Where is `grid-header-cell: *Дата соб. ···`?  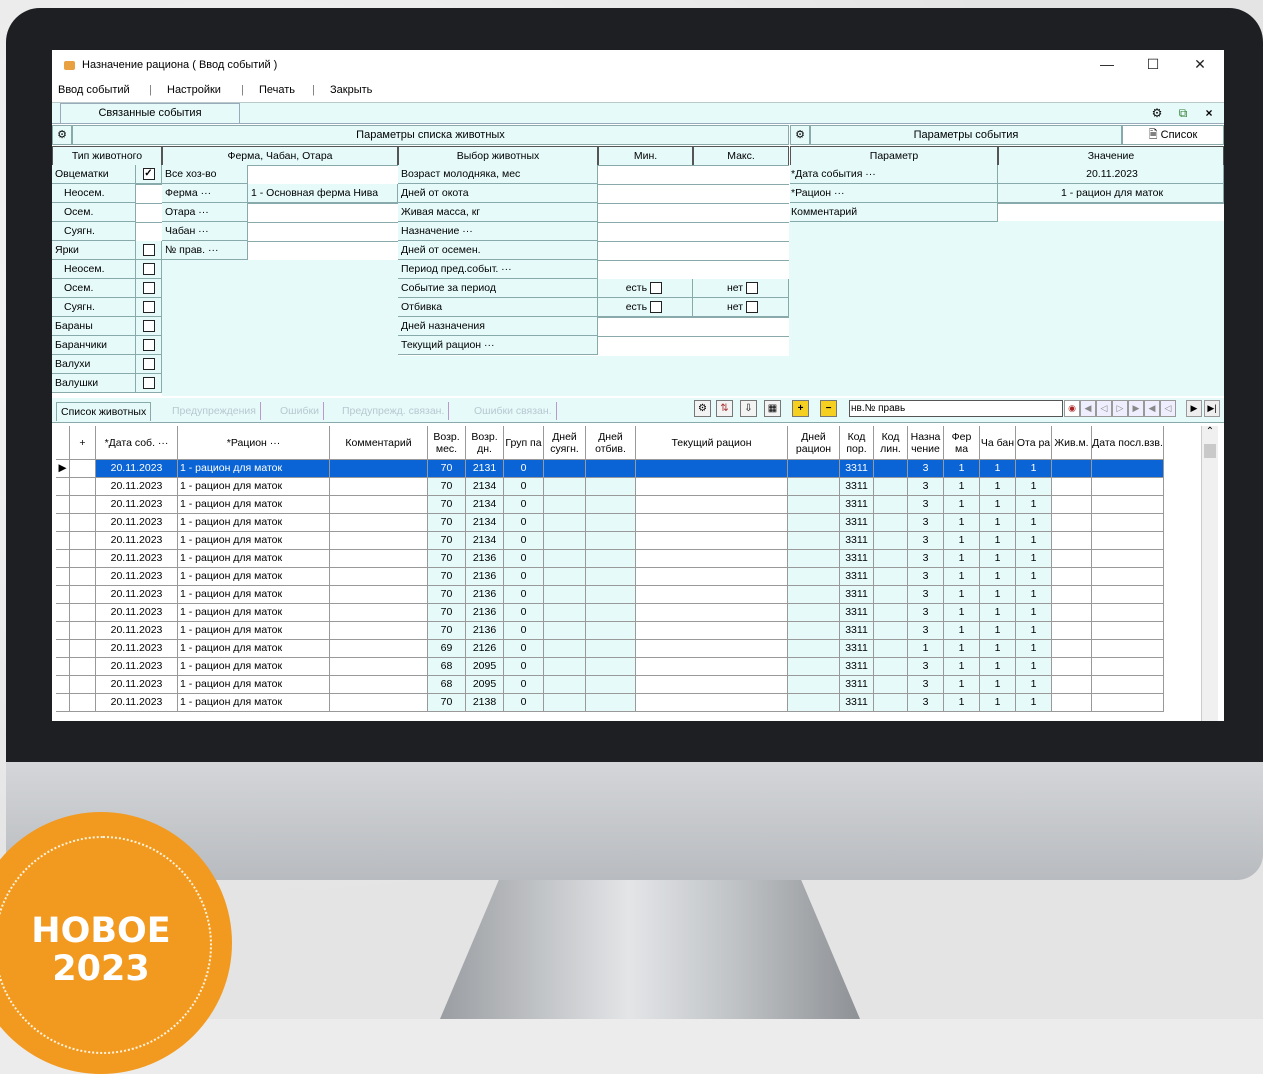 grid-header-cell: *Дата соб. ··· is located at coordinates (137, 443).